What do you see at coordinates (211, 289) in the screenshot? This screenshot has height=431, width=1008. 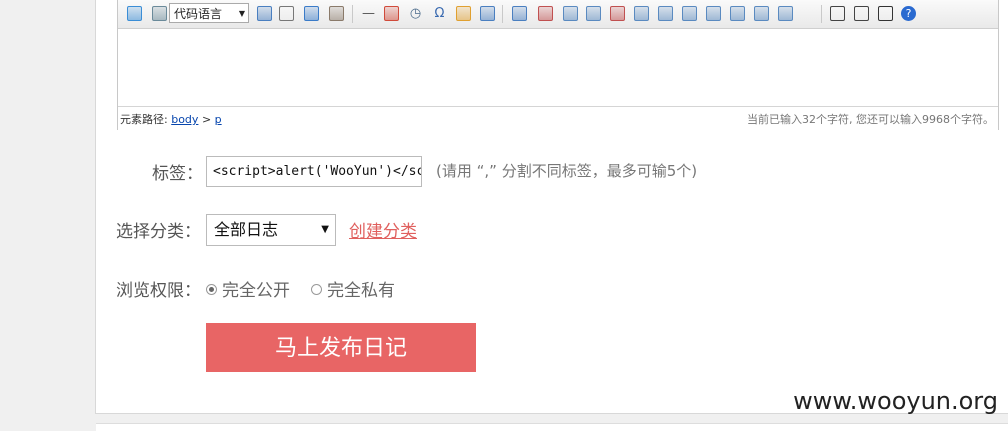 I see `radio-selected-icon` at bounding box center [211, 289].